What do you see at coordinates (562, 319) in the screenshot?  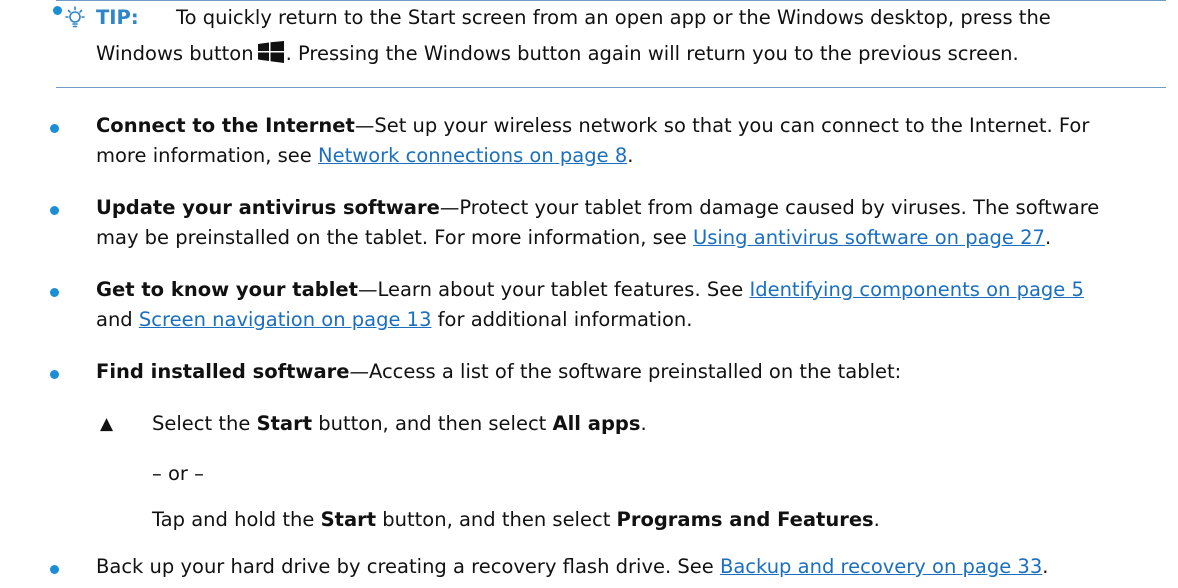 I see `item-text: for additional information.` at bounding box center [562, 319].